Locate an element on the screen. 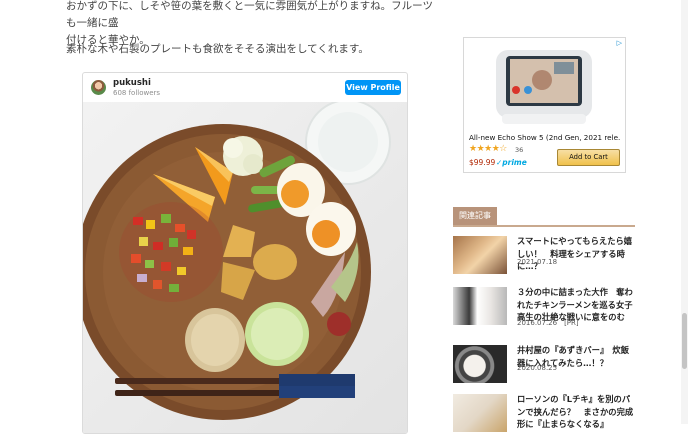  instagram-header: pukushi 608 followers View Profile is located at coordinates (245, 87).